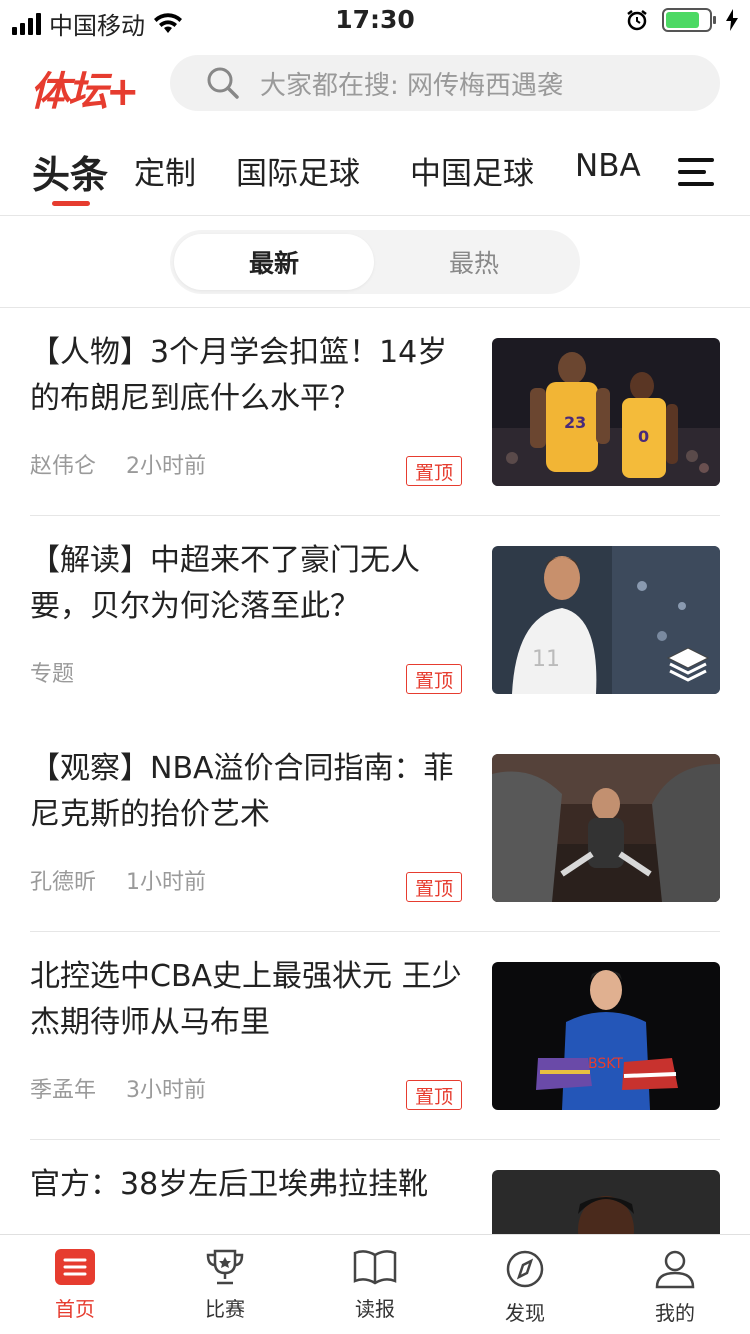 The width and height of the screenshot is (750, 1334). I want to click on search-bar: 大家都在搜: 网传梅西遇袭, so click(445, 83).